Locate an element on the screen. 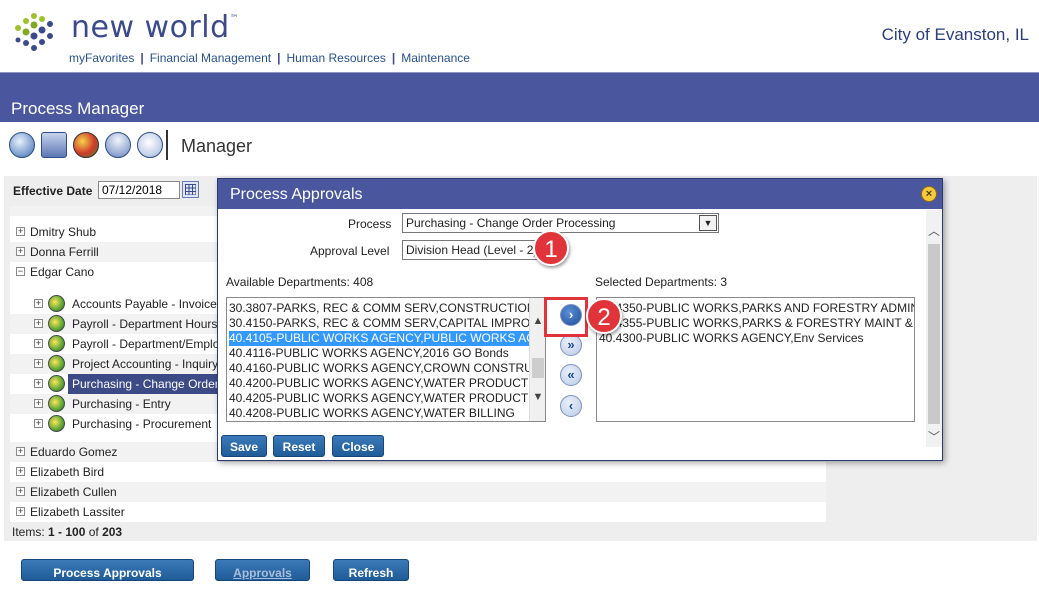  calendar-icon is located at coordinates (190, 189).